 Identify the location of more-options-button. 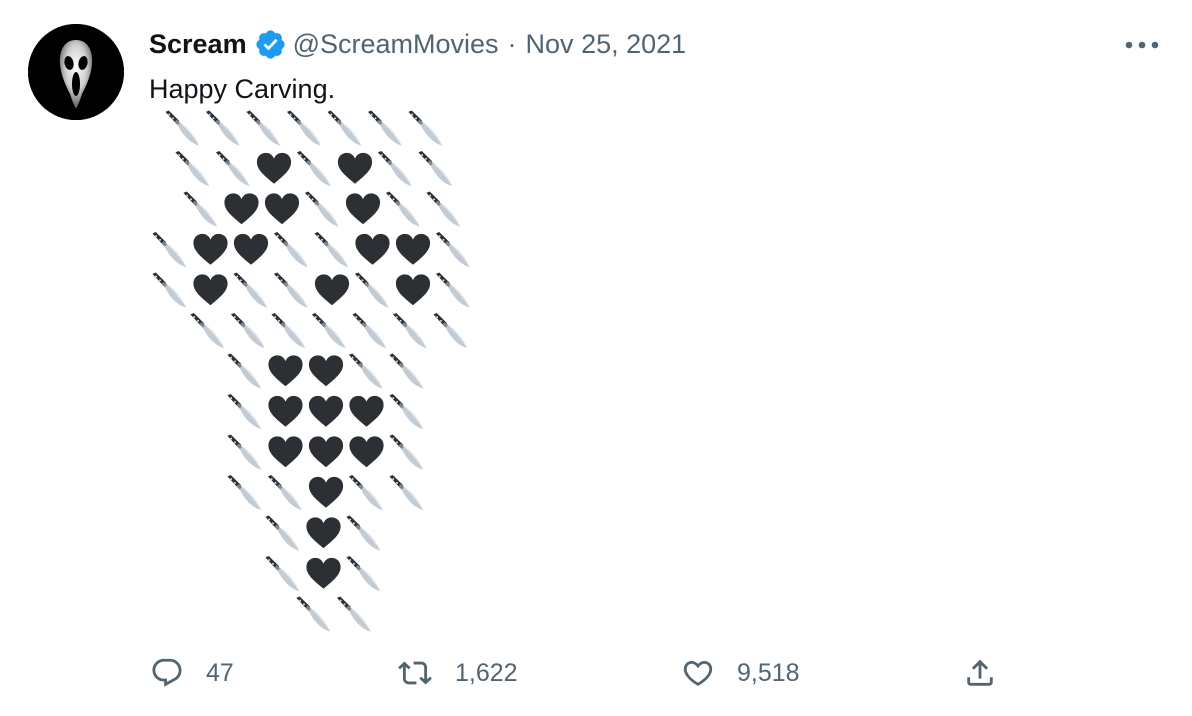
(1142, 45).